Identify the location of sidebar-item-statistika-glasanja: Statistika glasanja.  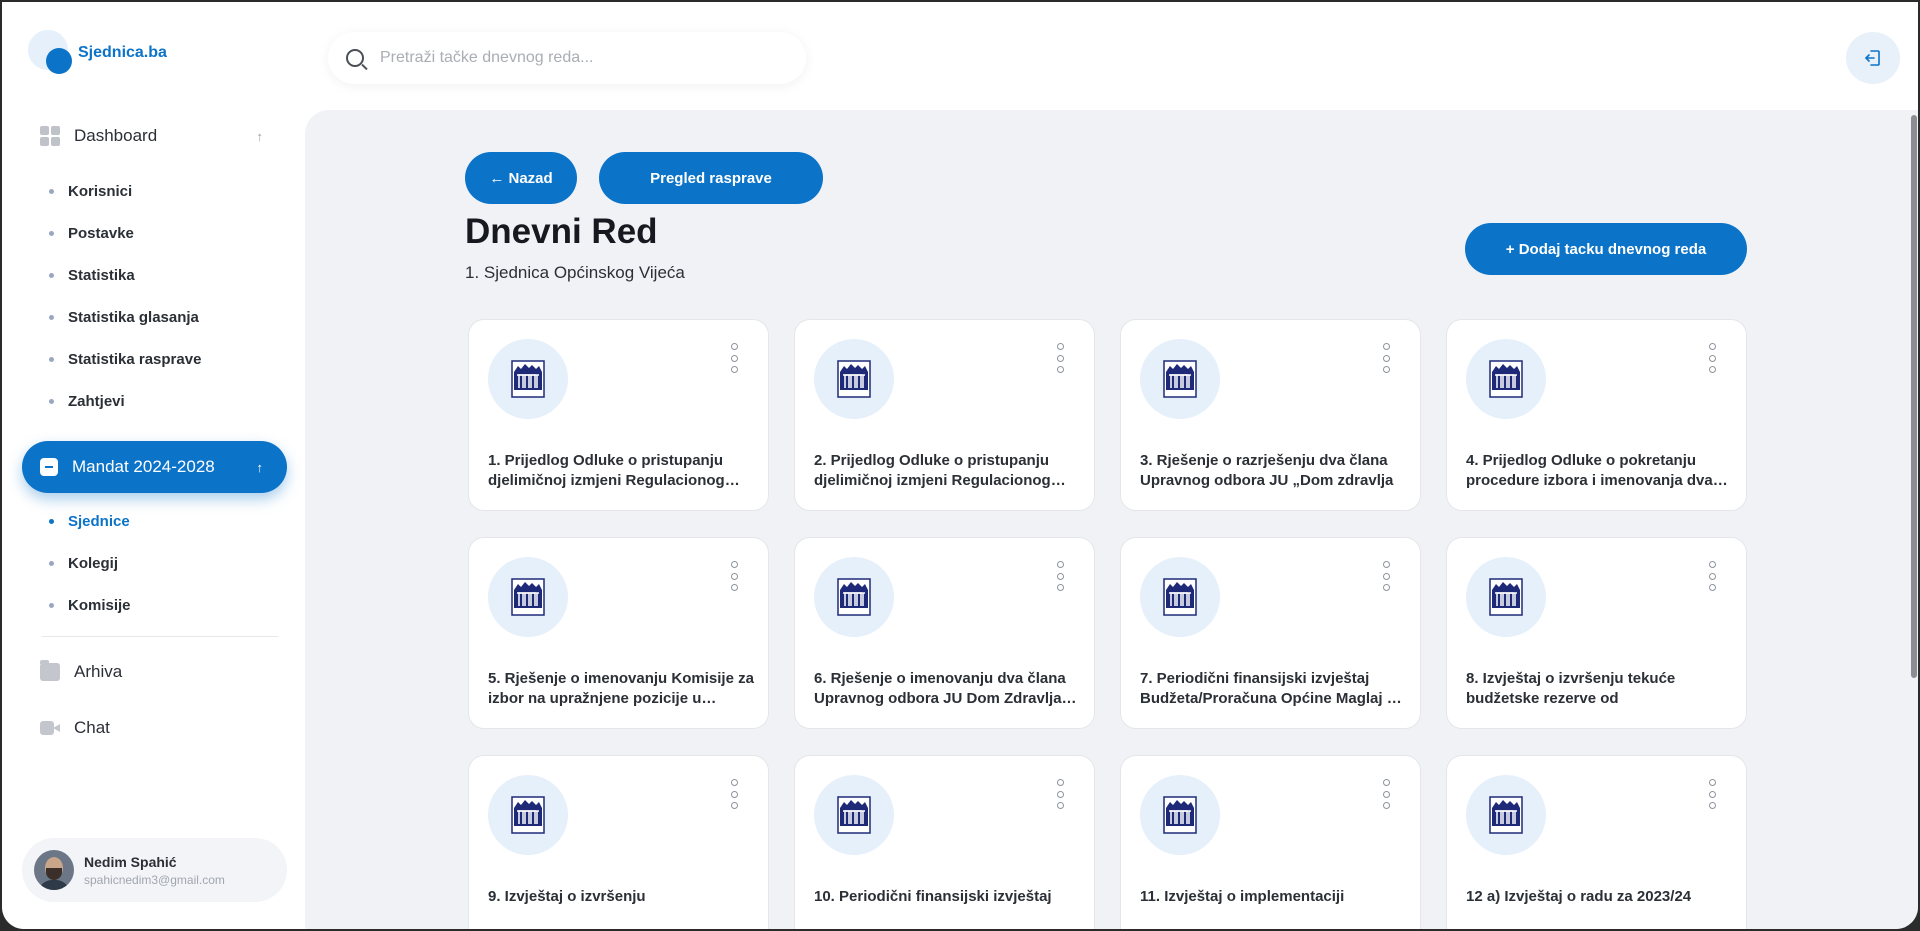
(124, 317).